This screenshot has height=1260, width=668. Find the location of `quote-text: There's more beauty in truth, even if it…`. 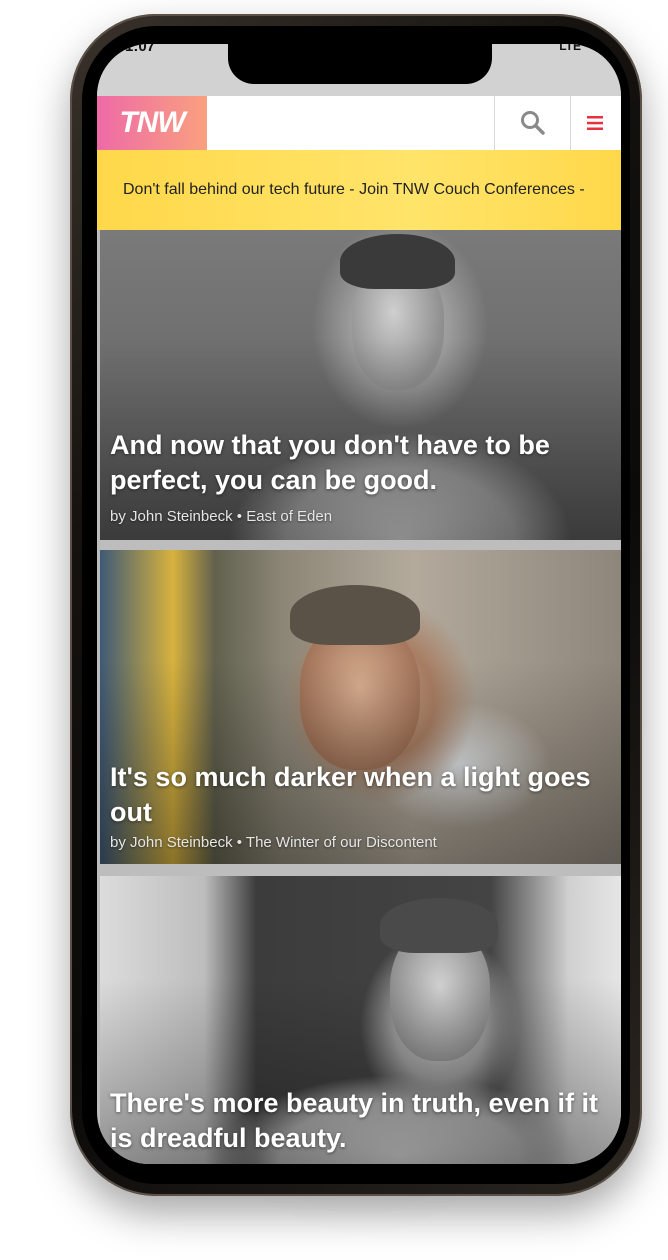

quote-text: There's more beauty in truth, even if it… is located at coordinates (354, 1120).